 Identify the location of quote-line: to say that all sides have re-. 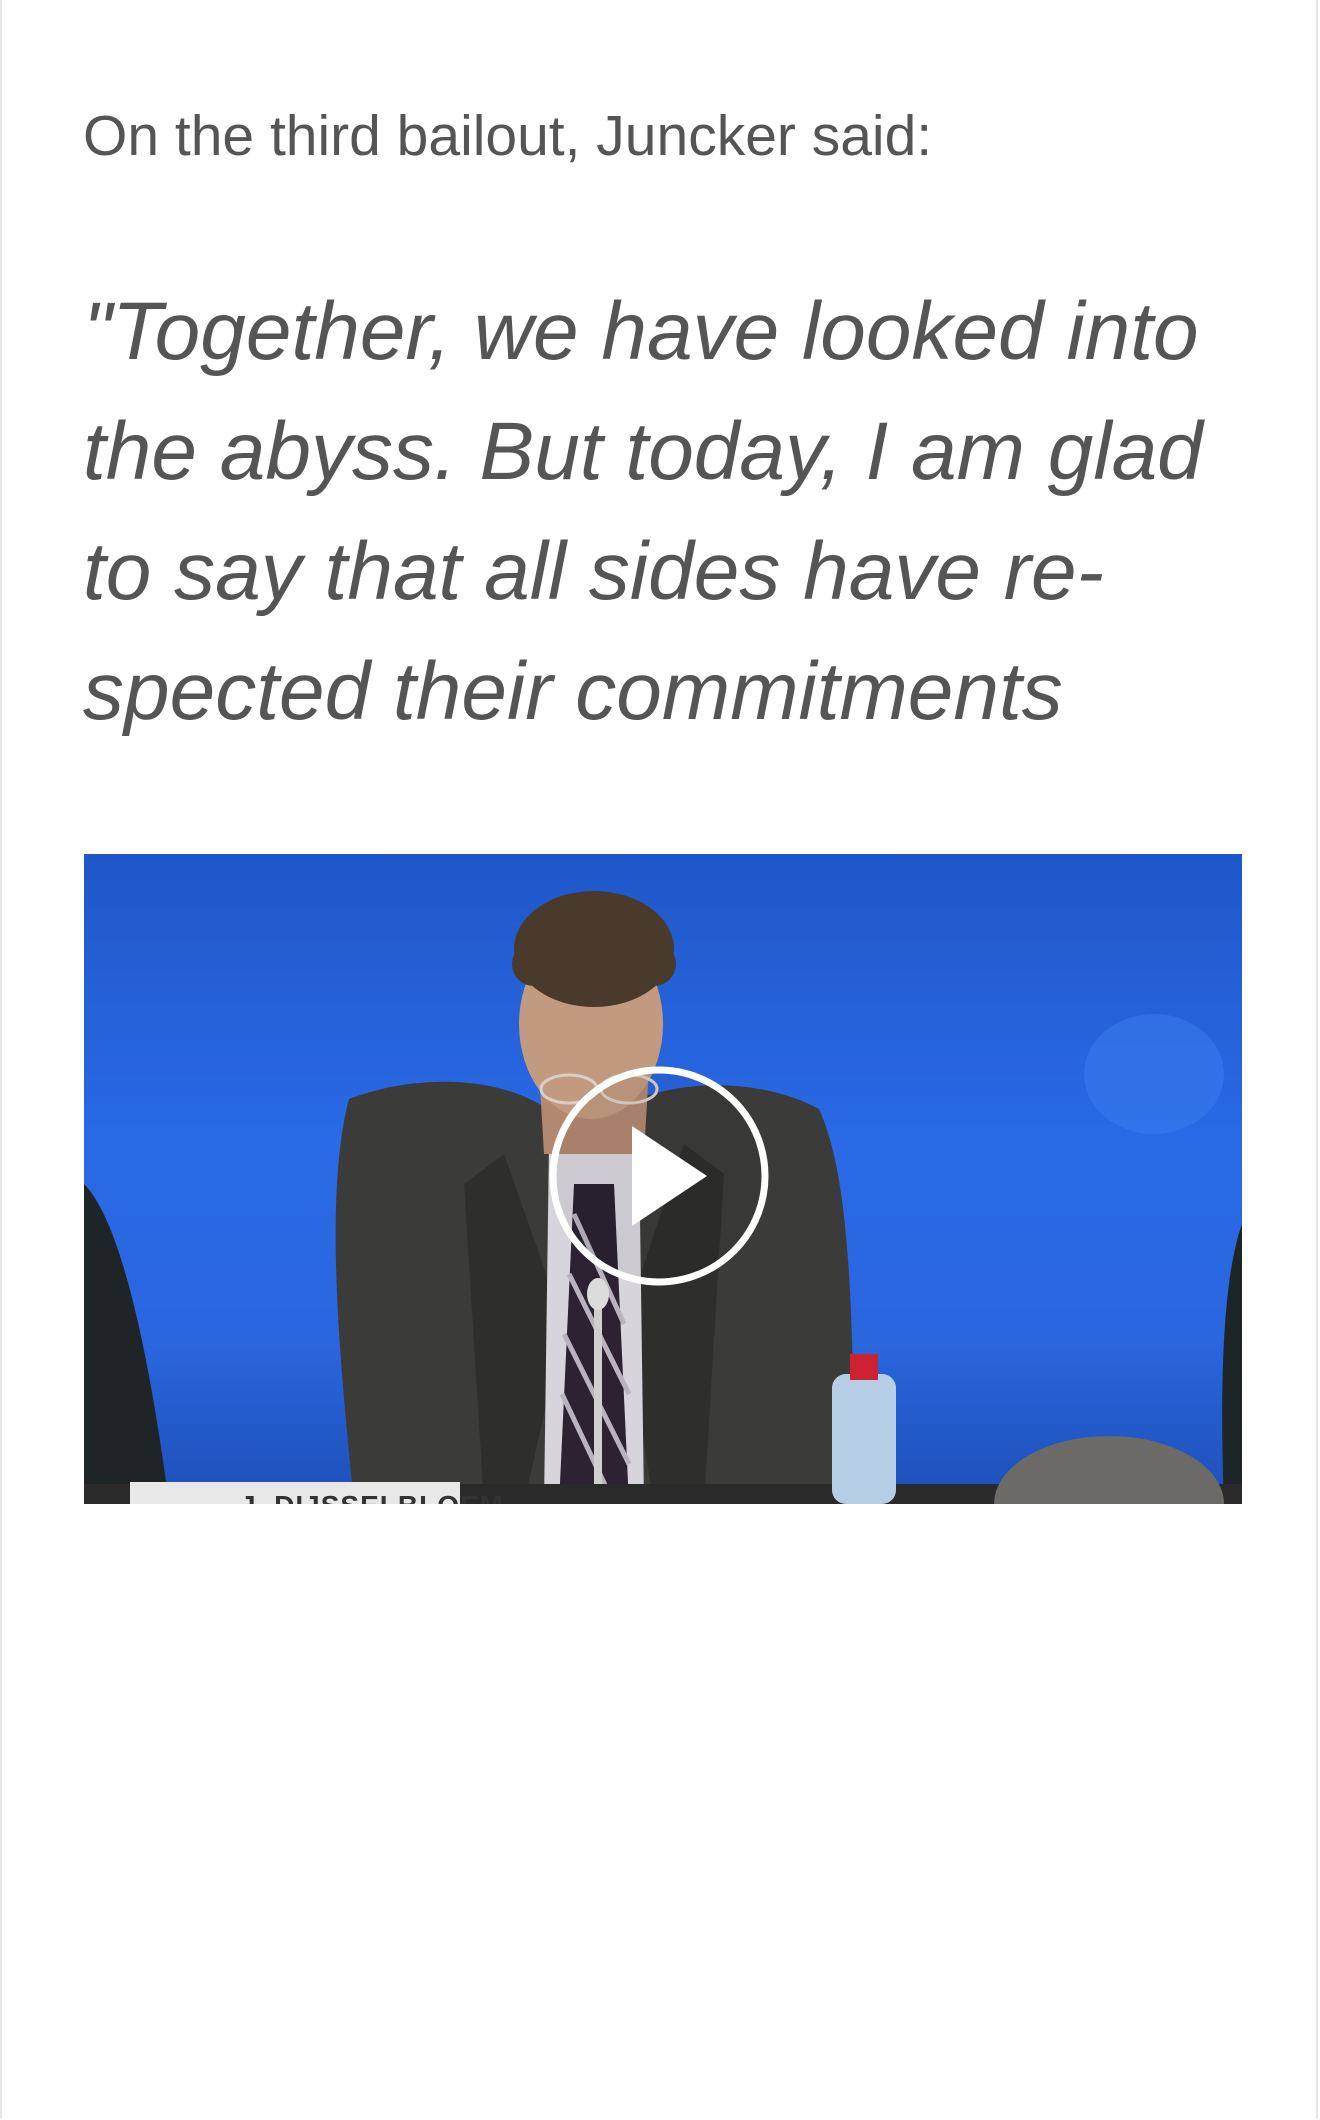
(593, 571).